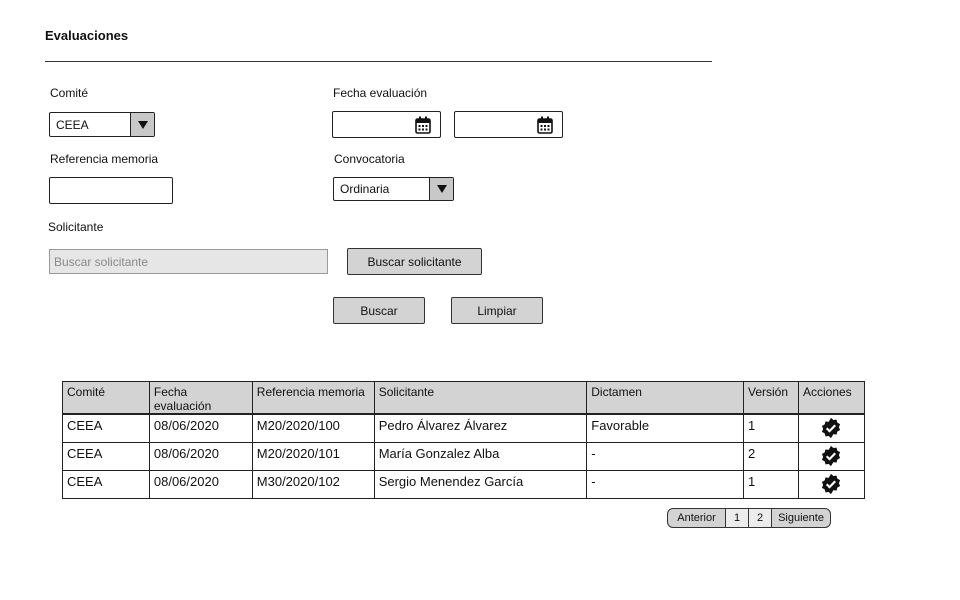  I want to click on cell-solicitante: María Gonzalez Alba, so click(480, 456).